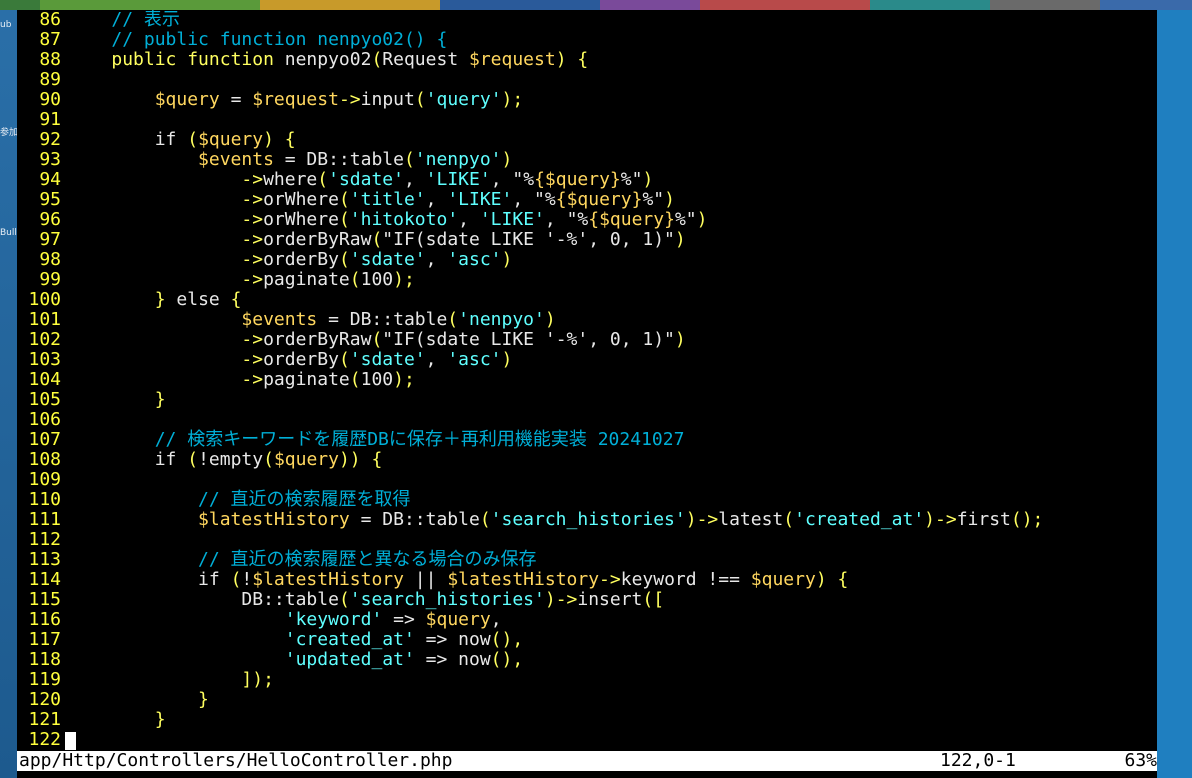 The height and width of the screenshot is (778, 1192). What do you see at coordinates (44, 399) in the screenshot?
I see `line-number: 105` at bounding box center [44, 399].